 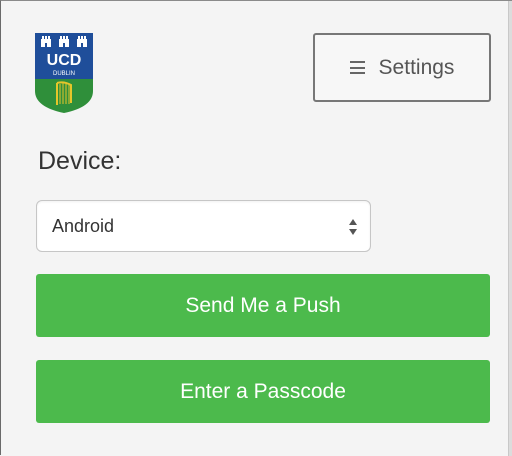 What do you see at coordinates (80, 161) in the screenshot?
I see `device-label: Device:` at bounding box center [80, 161].